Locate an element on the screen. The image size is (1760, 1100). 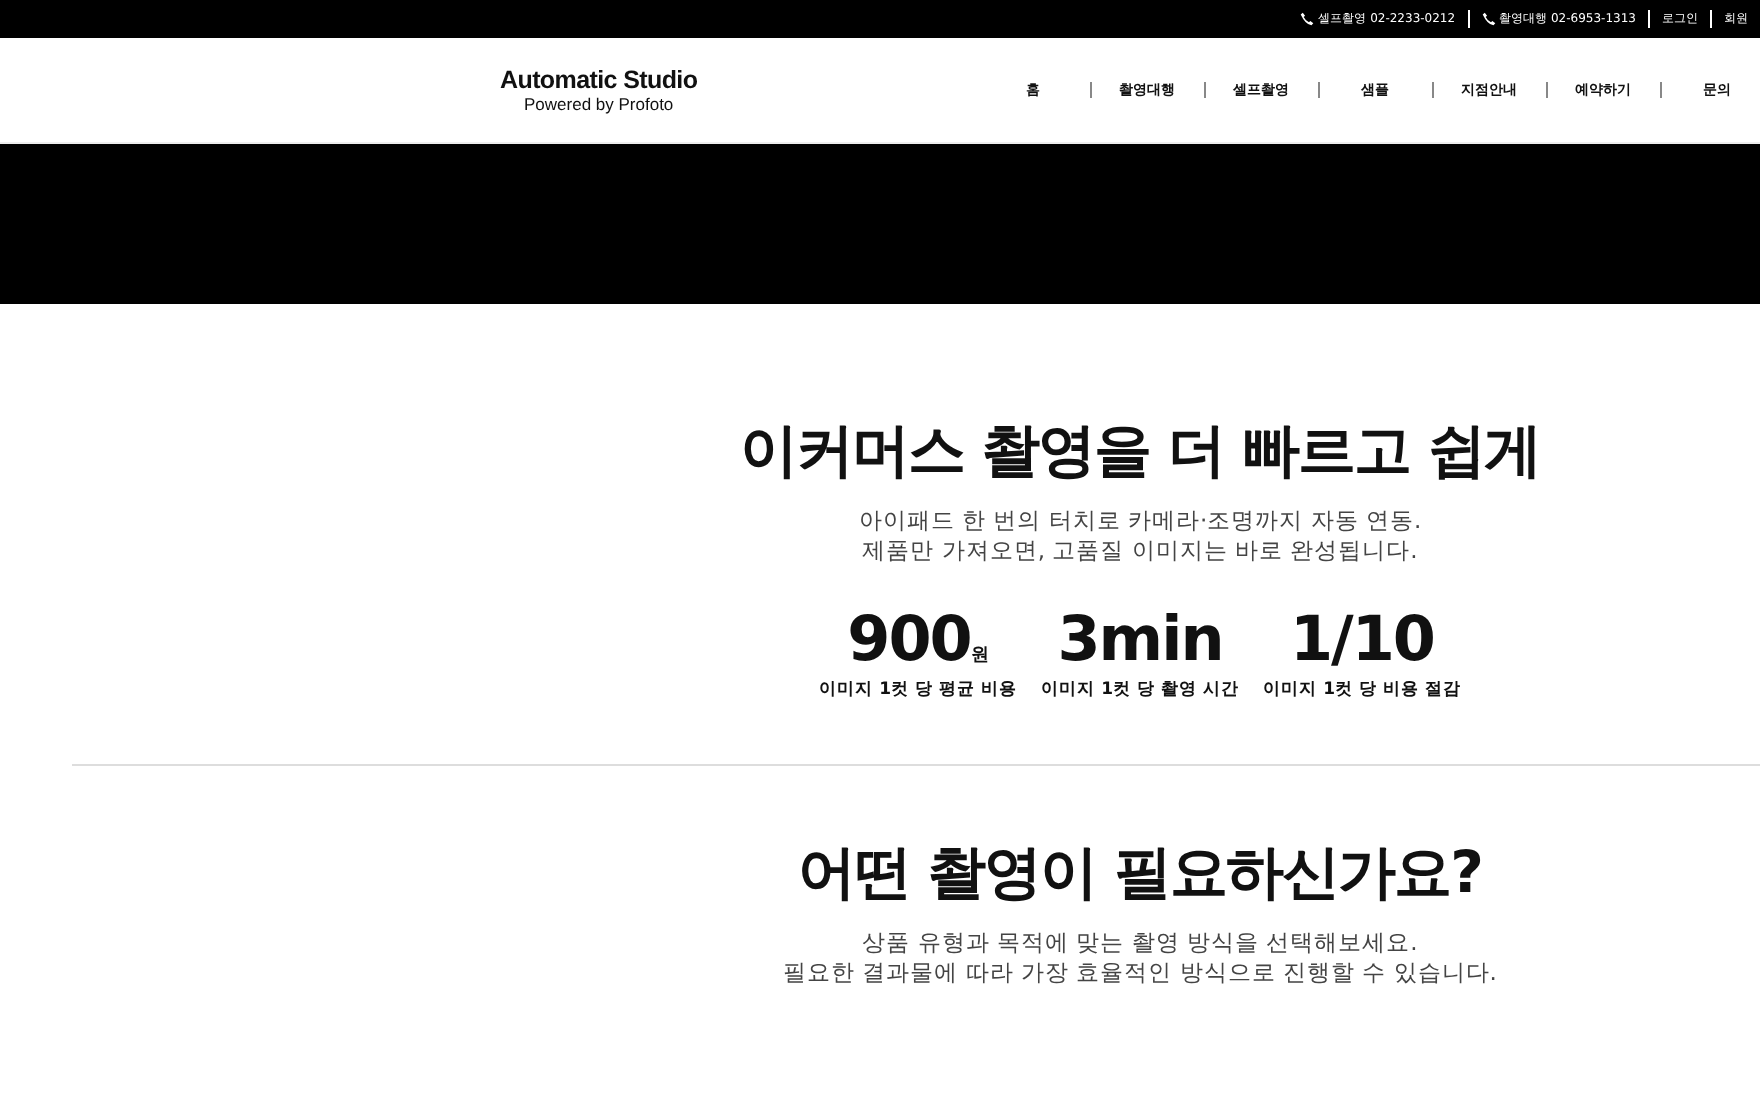
stat-value: 900 is located at coordinates (909, 640).